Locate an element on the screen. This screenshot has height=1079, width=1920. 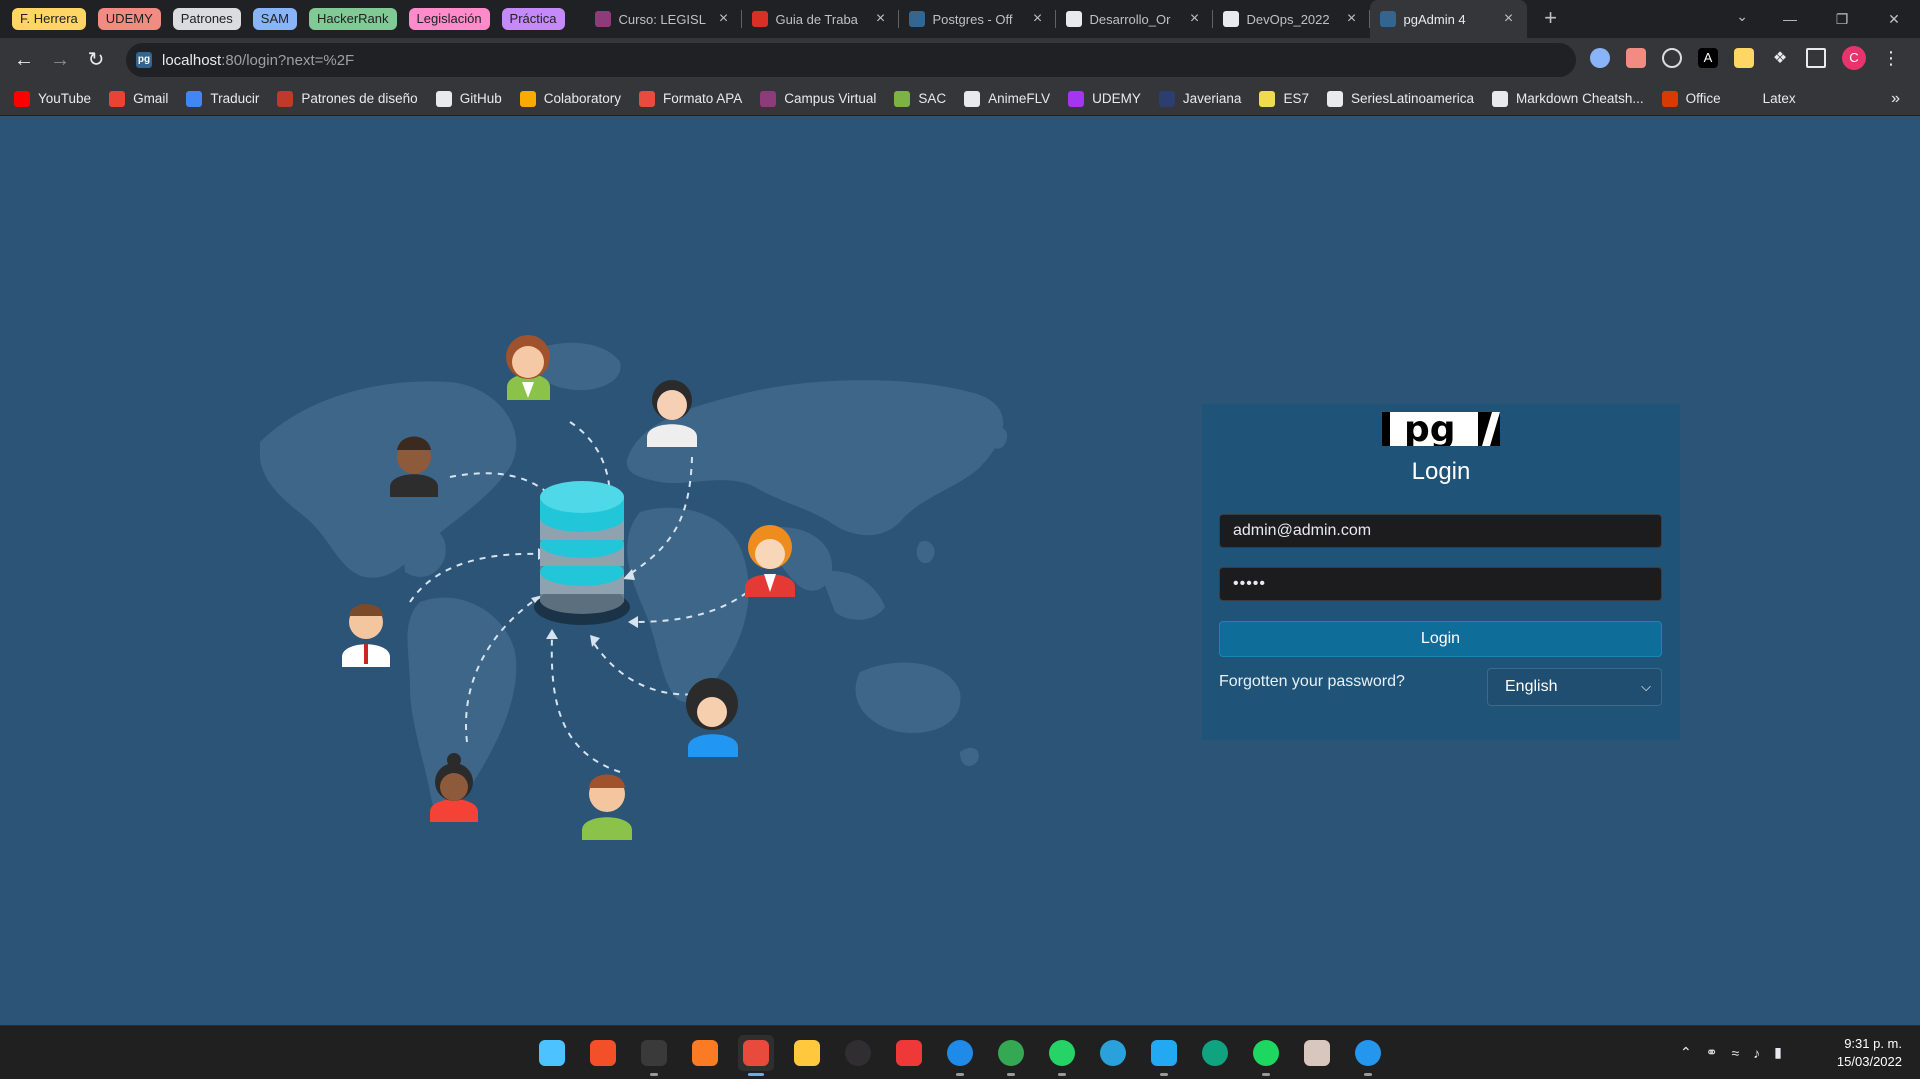
bookmark-item: Latex is located at coordinates (1767, 98).